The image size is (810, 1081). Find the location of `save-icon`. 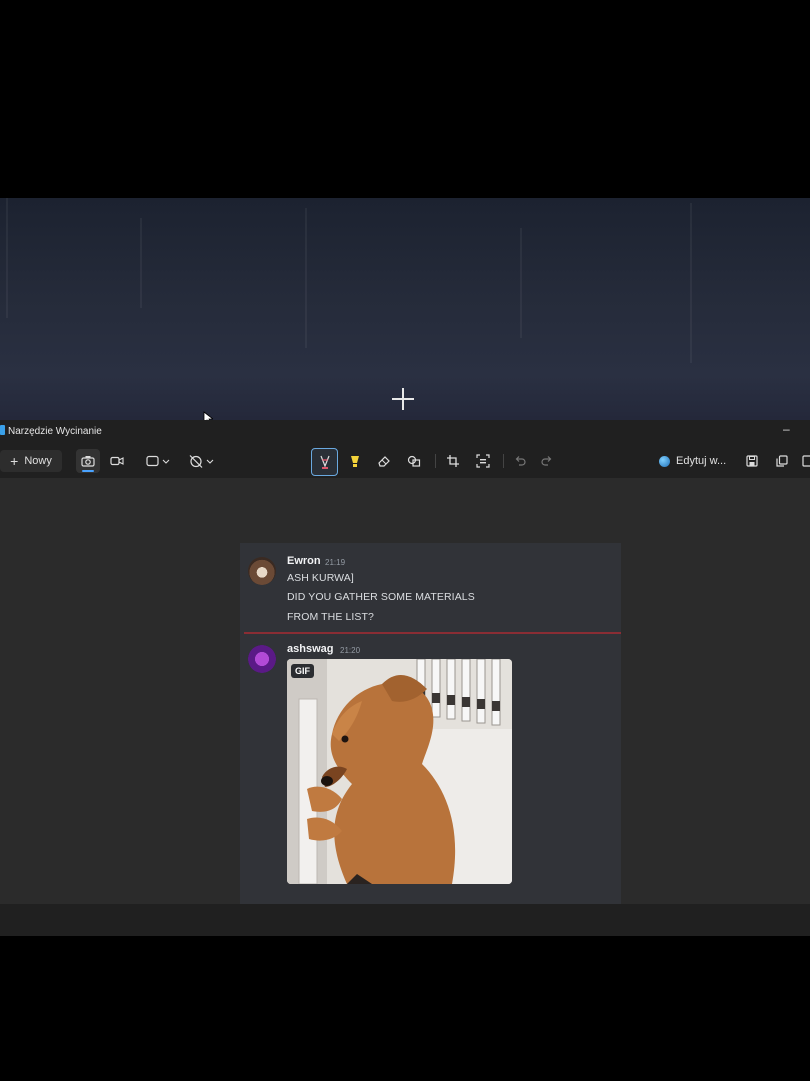

save-icon is located at coordinates (752, 461).